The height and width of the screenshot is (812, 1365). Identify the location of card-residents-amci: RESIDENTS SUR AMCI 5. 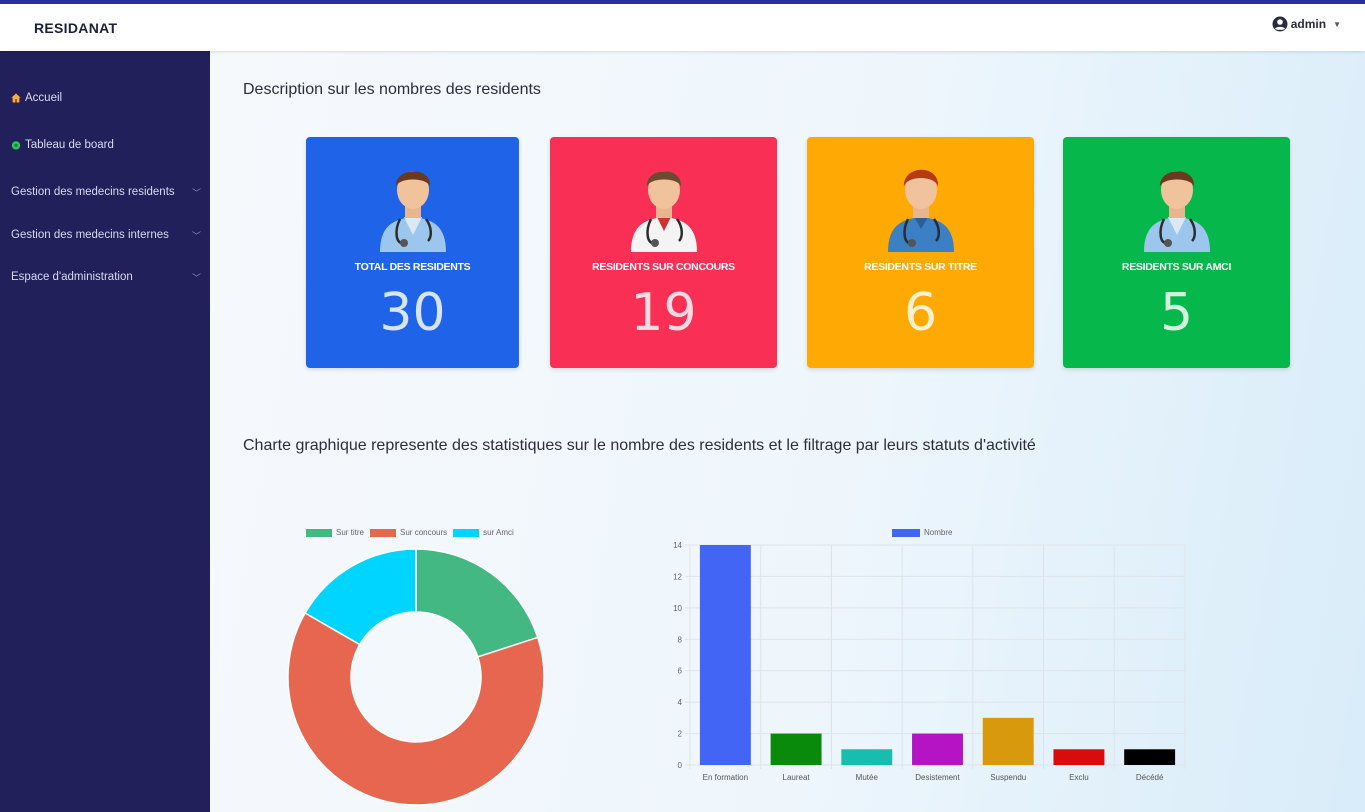
(1176, 252).